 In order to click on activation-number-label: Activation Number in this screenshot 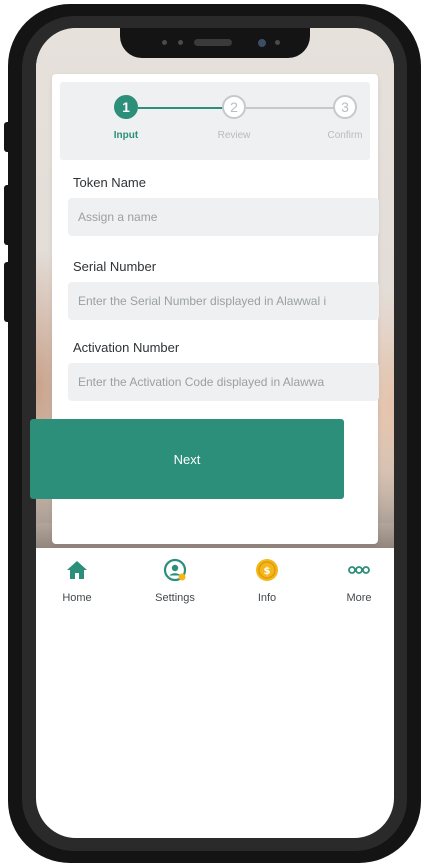, I will do `click(126, 347)`.